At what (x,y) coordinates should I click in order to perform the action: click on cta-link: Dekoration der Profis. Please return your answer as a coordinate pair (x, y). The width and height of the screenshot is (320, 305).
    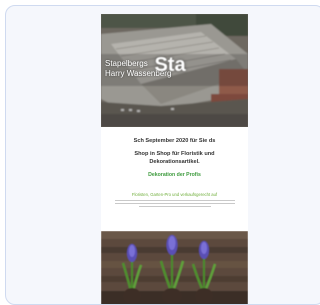
    Looking at the image, I should click on (174, 175).